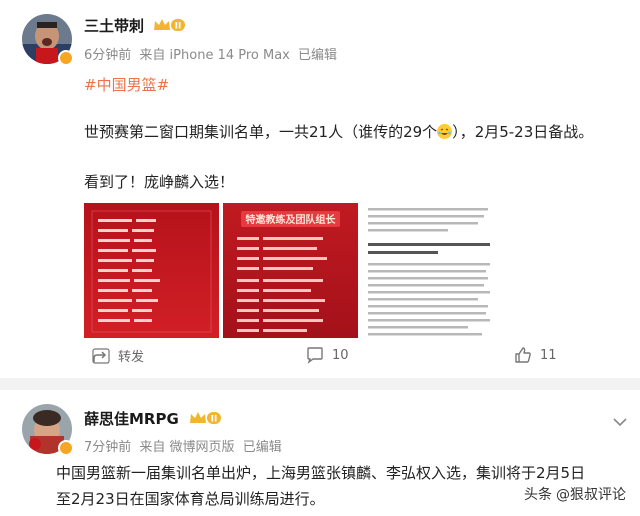 Image resolution: width=640 pixels, height=516 pixels. Describe the element at coordinates (523, 355) in the screenshot. I see `thumbs-up-icon` at that location.